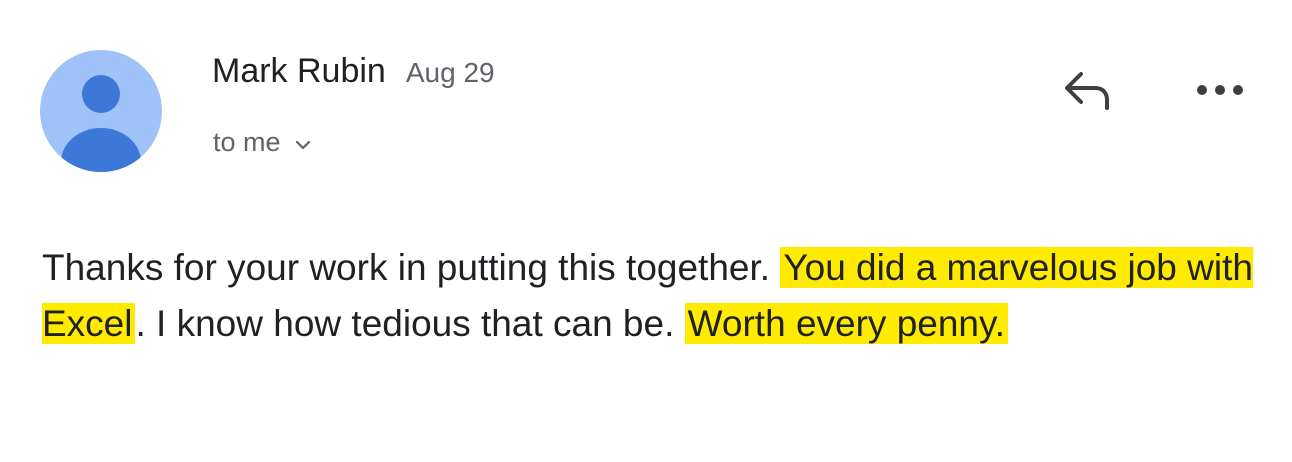 This screenshot has width=1292, height=462. I want to click on person-avatar-icon, so click(101, 123).